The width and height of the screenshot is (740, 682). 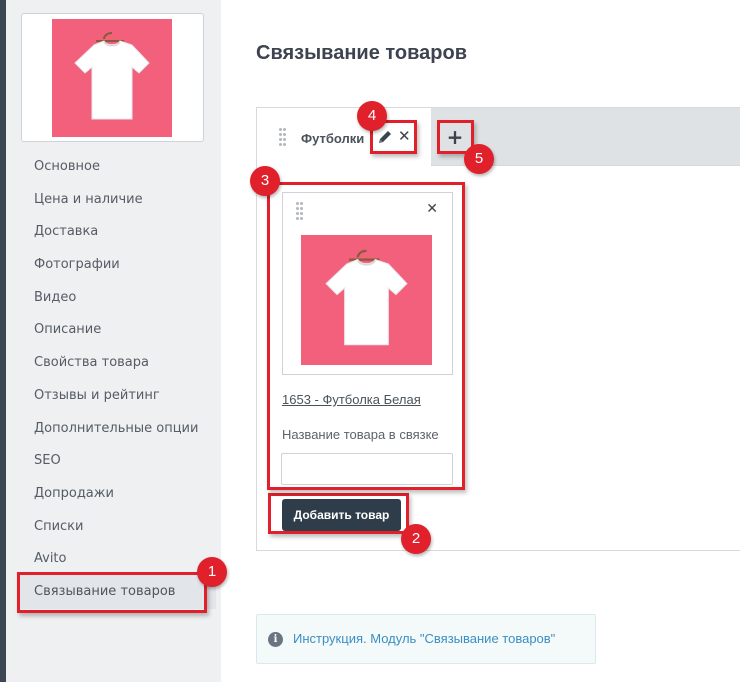 What do you see at coordinates (129, 298) in the screenshot?
I see `sidebar-item-video: Видео` at bounding box center [129, 298].